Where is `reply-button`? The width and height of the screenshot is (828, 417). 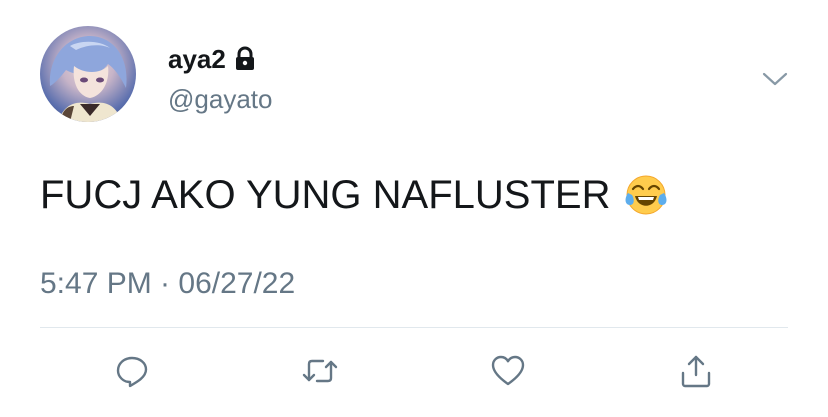 reply-button is located at coordinates (132, 373).